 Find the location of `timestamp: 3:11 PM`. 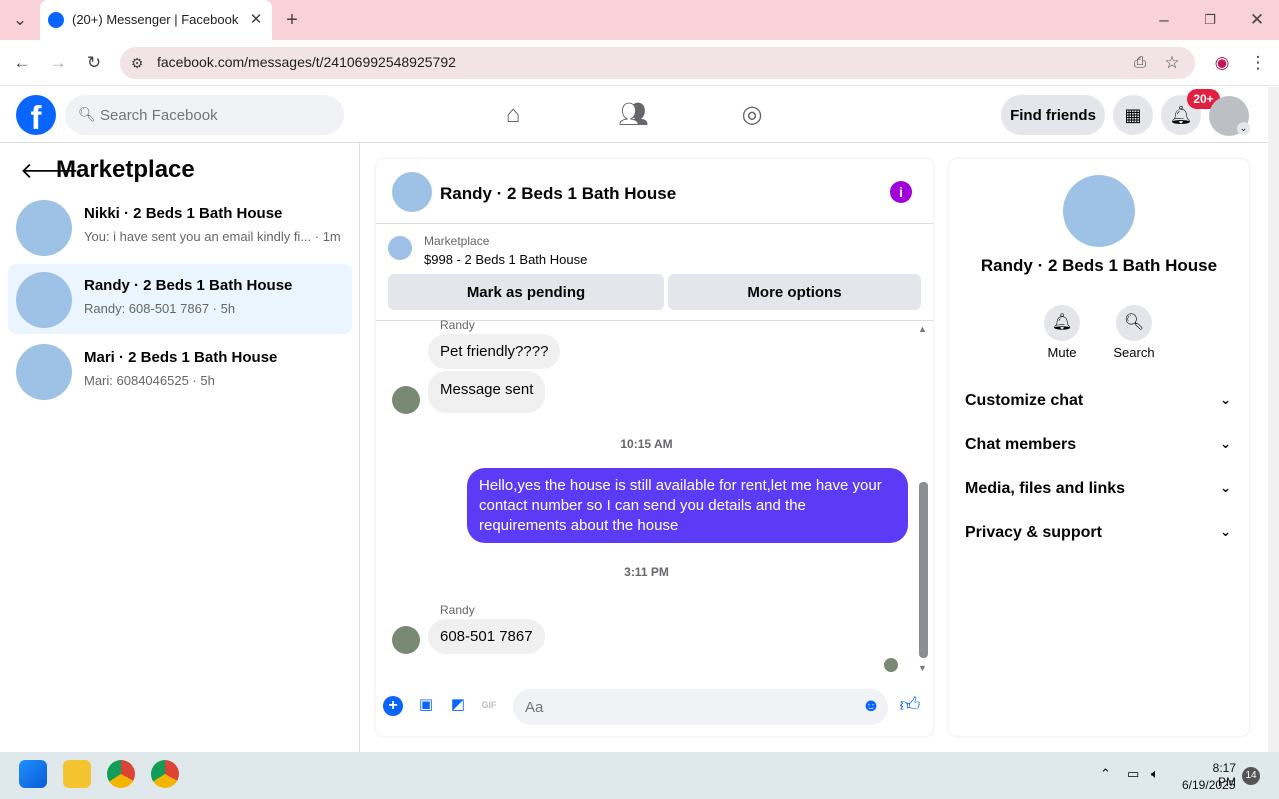

timestamp: 3:11 PM is located at coordinates (646, 572).